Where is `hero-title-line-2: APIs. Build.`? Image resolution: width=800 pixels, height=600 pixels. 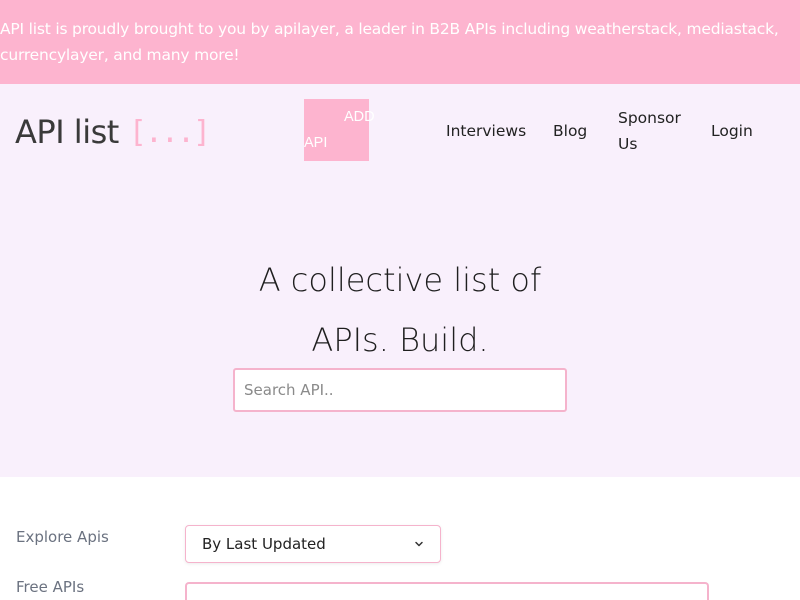
hero-title-line-2: APIs. Build. is located at coordinates (400, 340).